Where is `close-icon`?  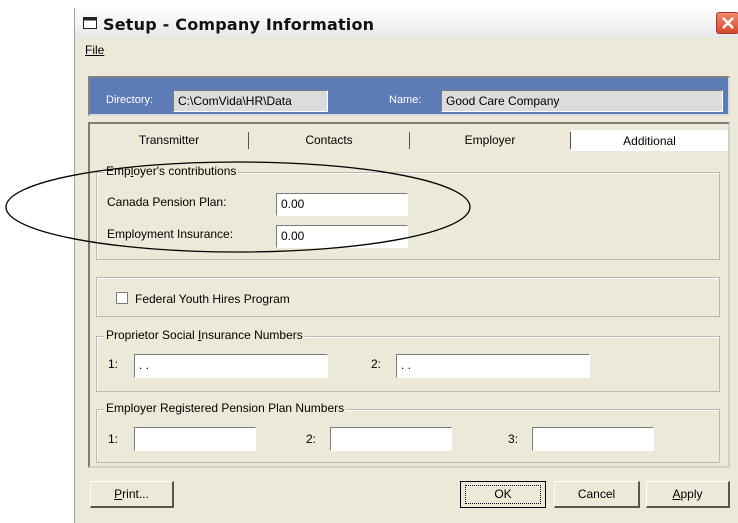 close-icon is located at coordinates (728, 23).